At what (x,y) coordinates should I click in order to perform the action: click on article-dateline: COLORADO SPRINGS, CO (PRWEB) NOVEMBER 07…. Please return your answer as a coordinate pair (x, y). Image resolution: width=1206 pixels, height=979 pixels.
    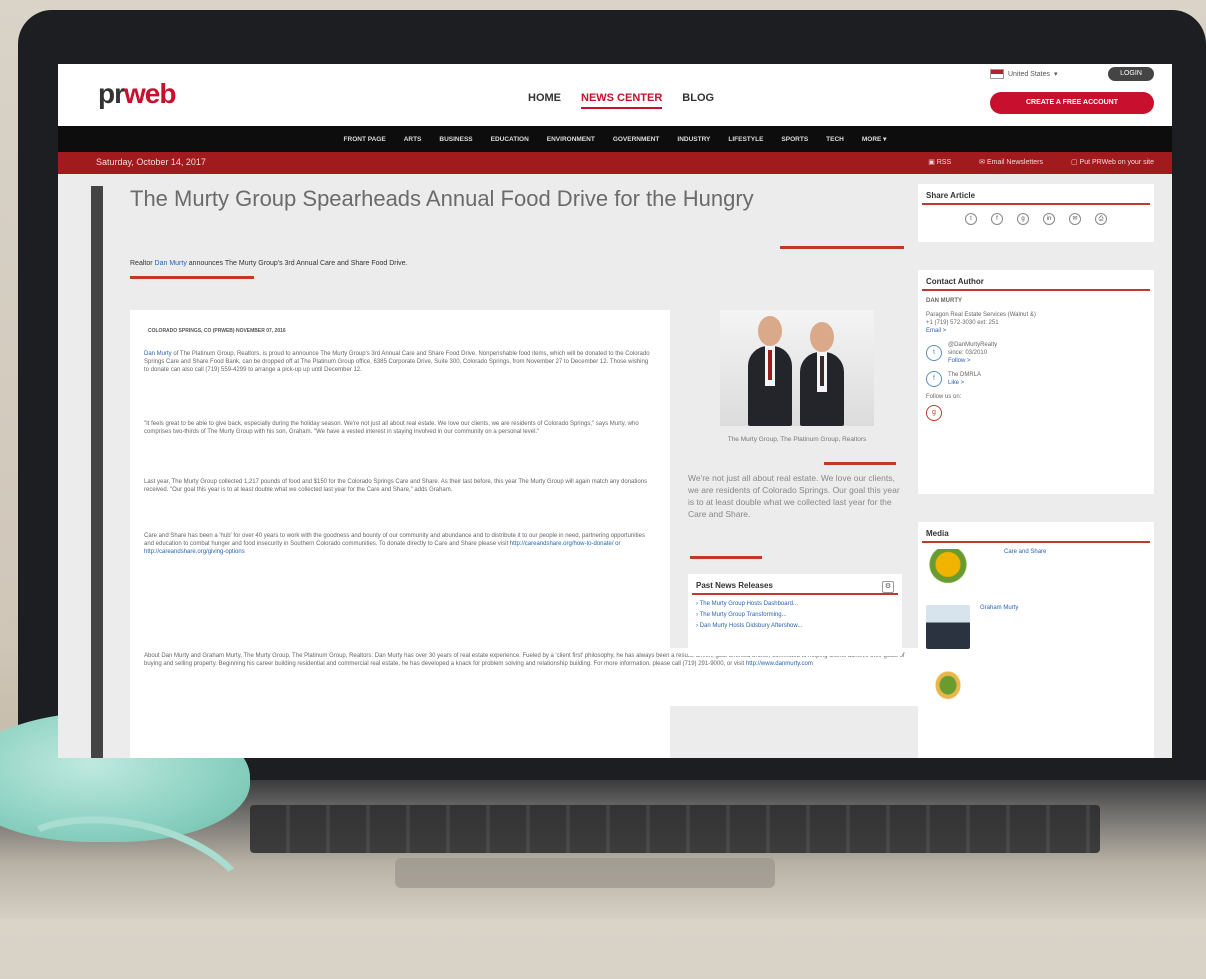
    Looking at the image, I should click on (217, 331).